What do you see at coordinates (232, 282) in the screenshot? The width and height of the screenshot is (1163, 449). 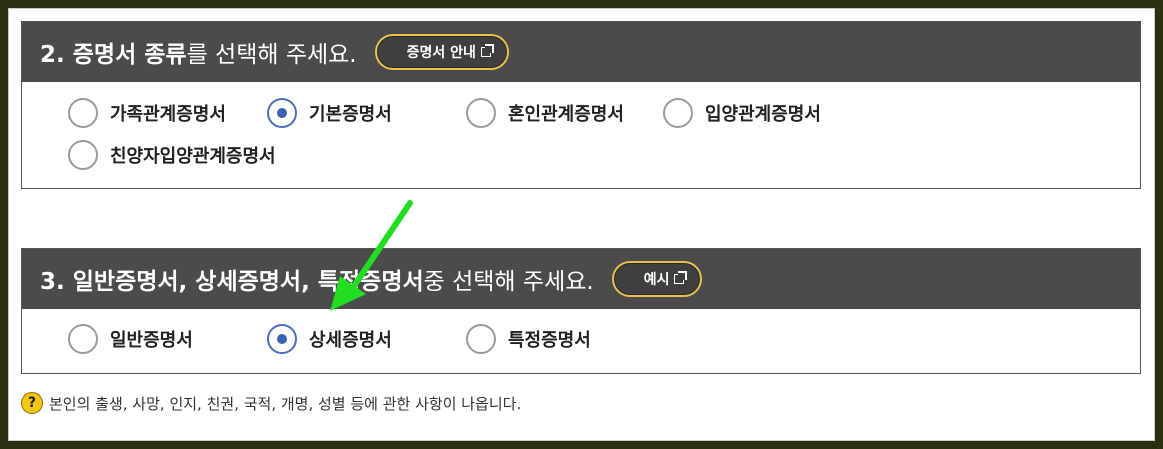 I see `certificate-detail-title: 3. 일반증명서, 상세증명서, 특정증명서` at bounding box center [232, 282].